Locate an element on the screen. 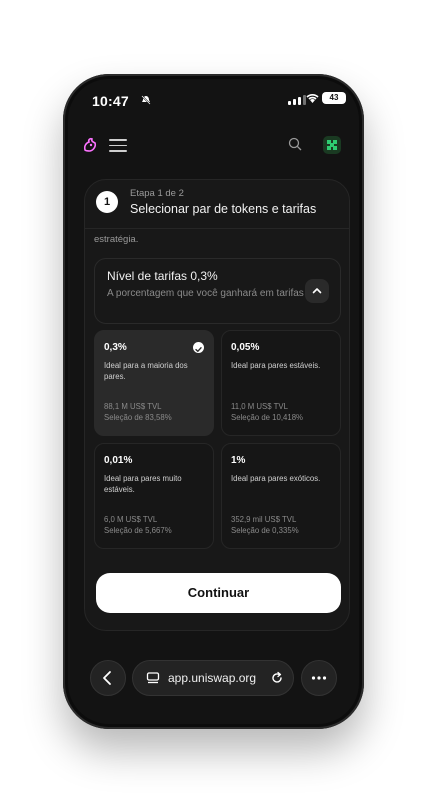 The height and width of the screenshot is (808, 428). silent-mode-icon is located at coordinates (146, 100).